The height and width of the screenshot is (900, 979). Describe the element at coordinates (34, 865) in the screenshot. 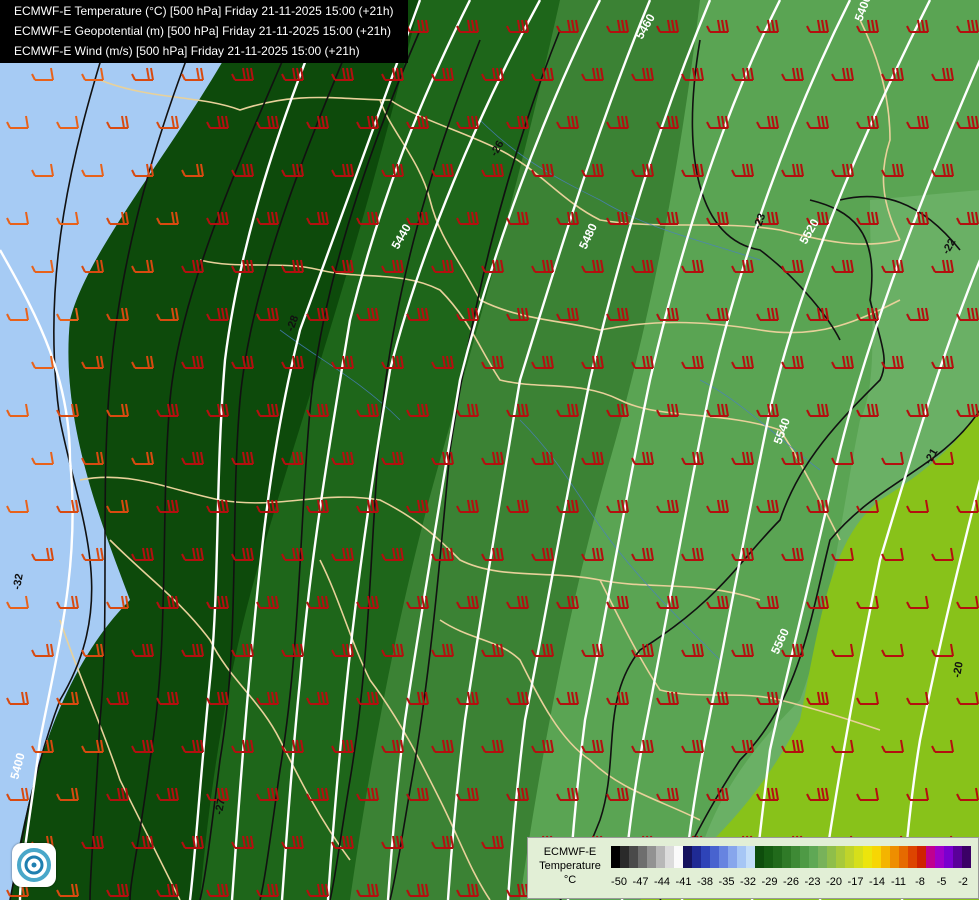

I see `weather-model-logo-icon` at that location.